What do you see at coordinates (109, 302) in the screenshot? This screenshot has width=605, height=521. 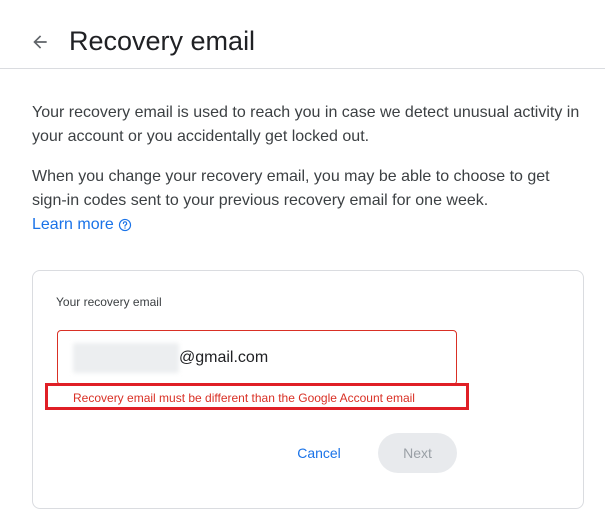 I see `email-field-label: Your recovery email` at bounding box center [109, 302].